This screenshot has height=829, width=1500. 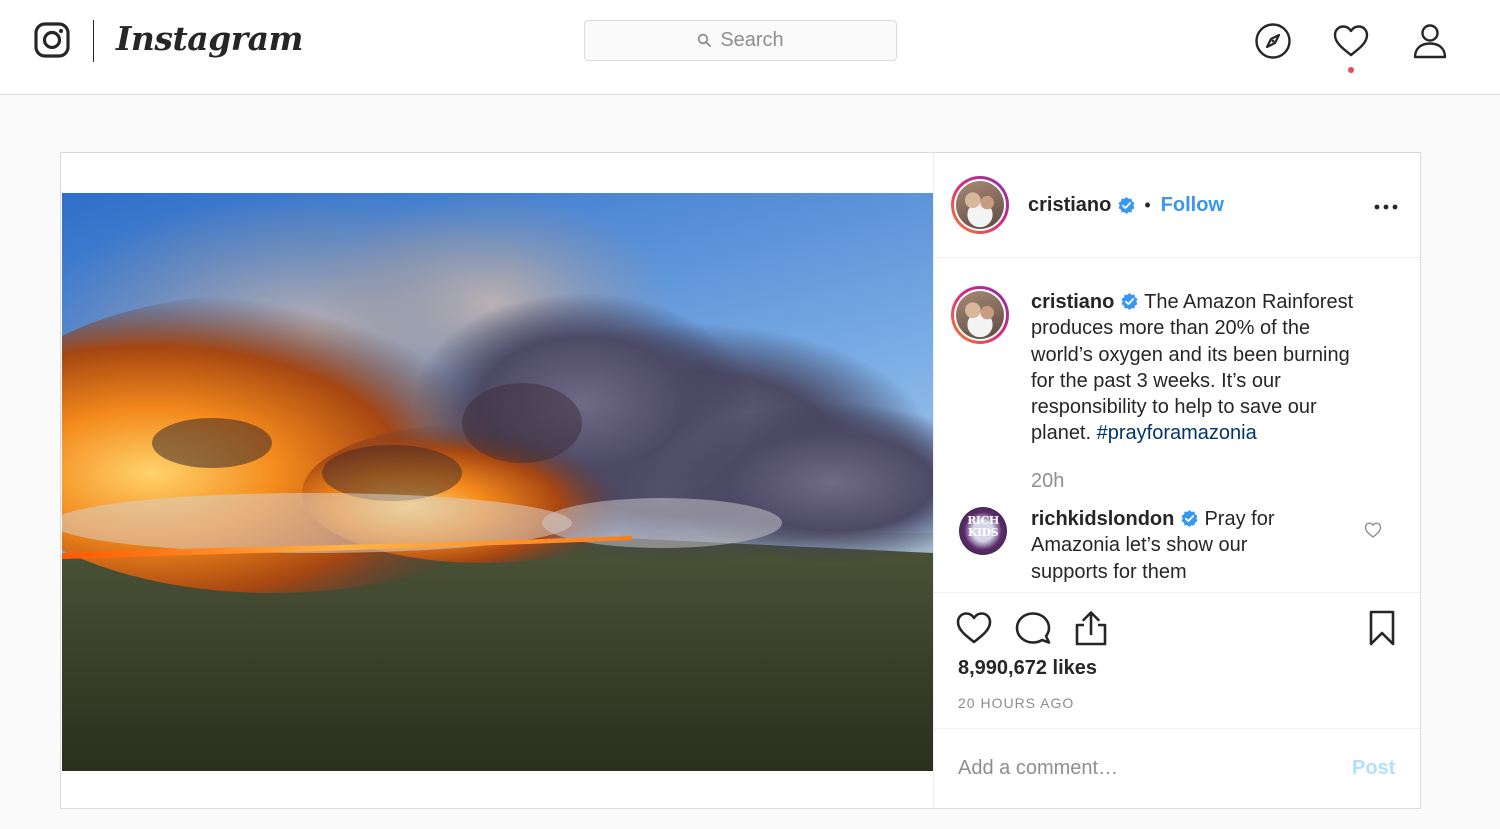 I want to click on instagram-glyph-icon, so click(x=52, y=40).